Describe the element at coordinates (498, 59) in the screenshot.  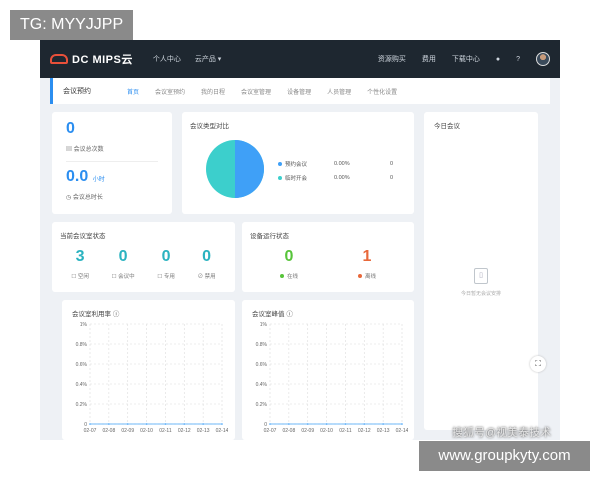
I see `bell-icon: ●` at that location.